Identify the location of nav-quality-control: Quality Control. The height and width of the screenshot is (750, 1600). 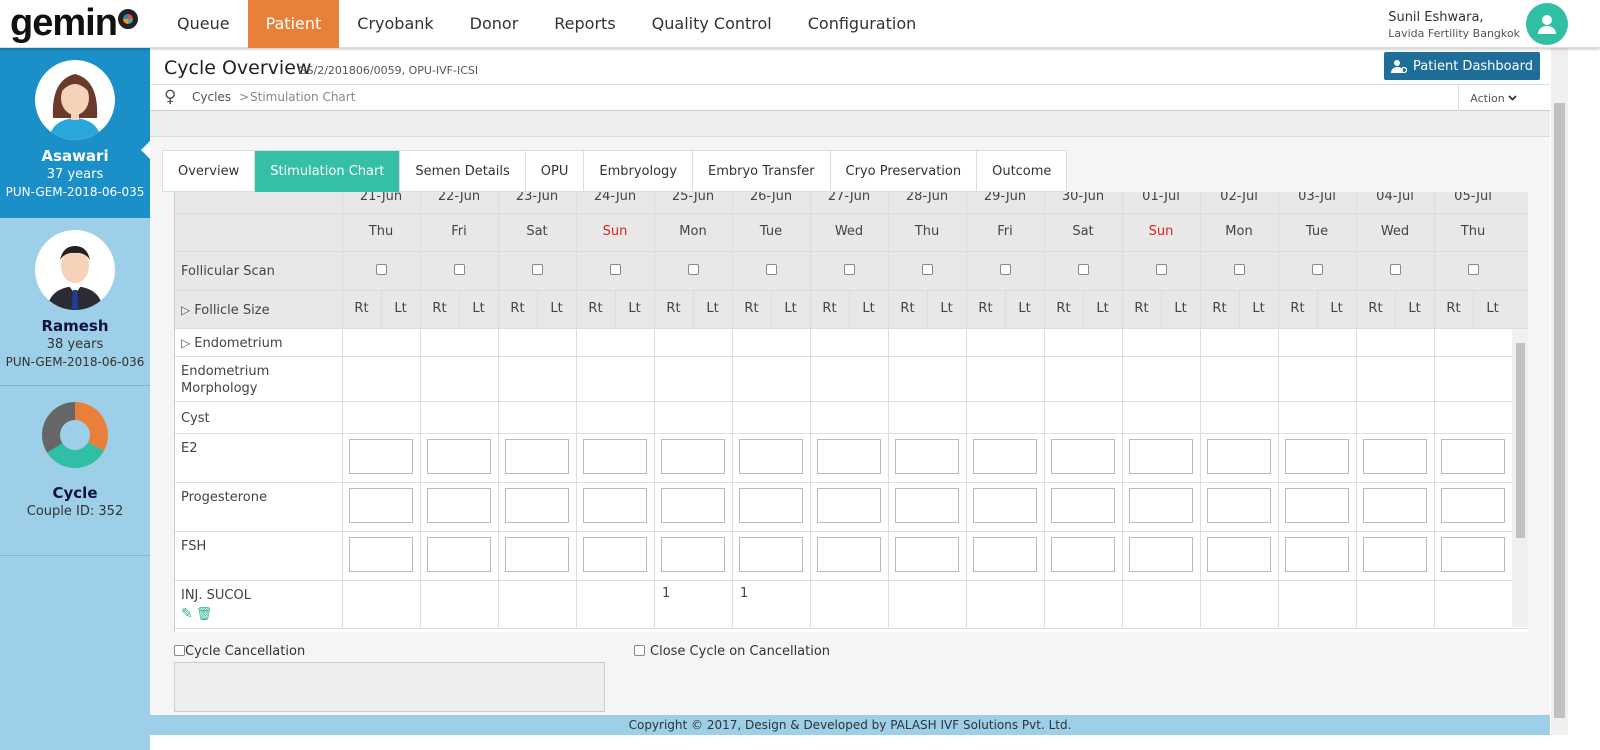
(712, 24).